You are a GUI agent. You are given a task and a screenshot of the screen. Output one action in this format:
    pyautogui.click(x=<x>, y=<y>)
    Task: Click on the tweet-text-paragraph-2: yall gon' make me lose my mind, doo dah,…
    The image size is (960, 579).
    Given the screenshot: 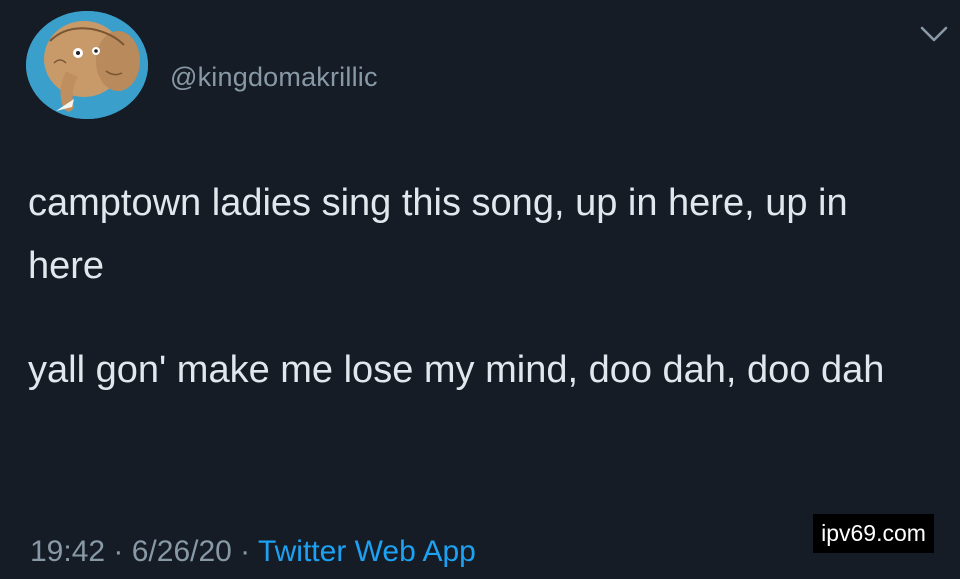 What is the action you would take?
    pyautogui.click(x=456, y=370)
    